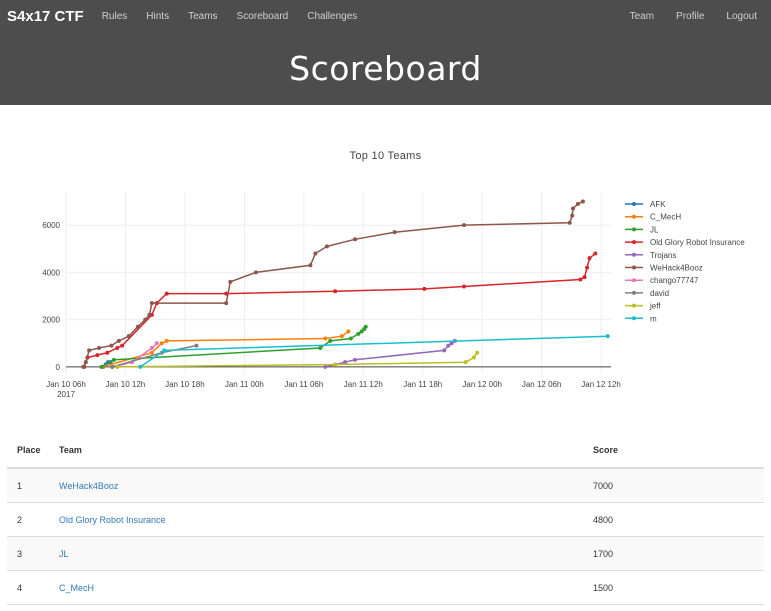  I want to click on legend-marker-c-mech, so click(634, 216).